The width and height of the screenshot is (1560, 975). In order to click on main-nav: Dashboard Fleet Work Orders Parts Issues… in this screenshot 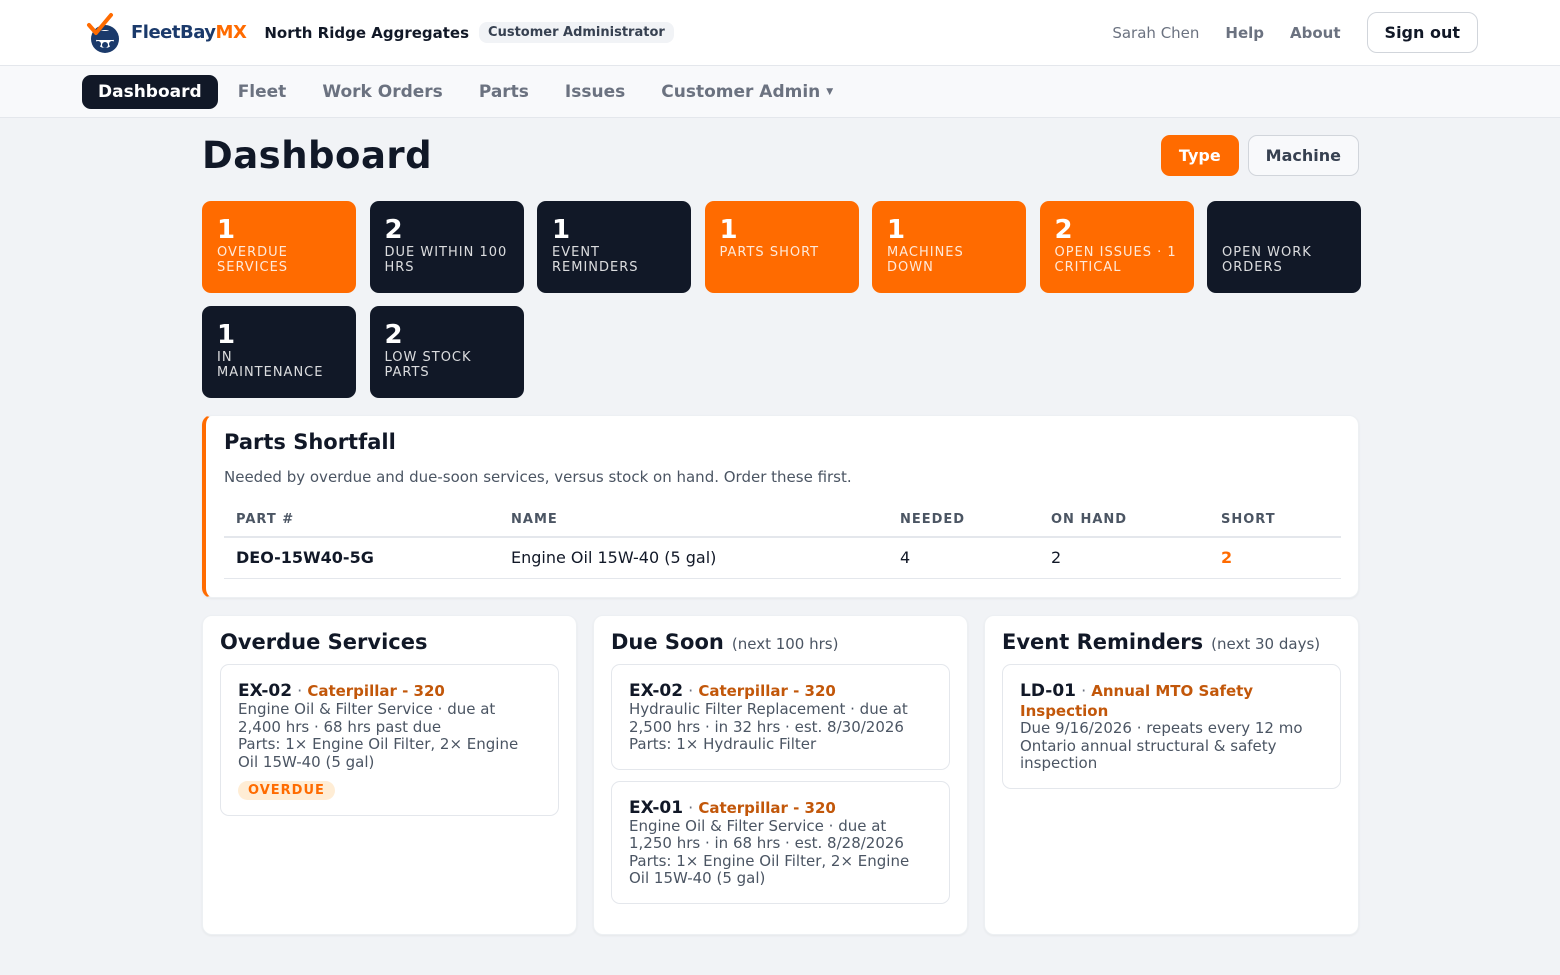, I will do `click(780, 92)`.